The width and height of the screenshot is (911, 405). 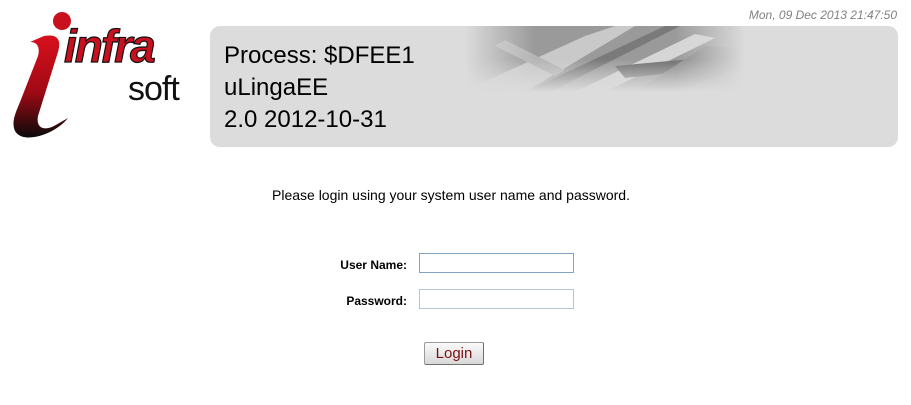 I want to click on username-row: User Name:, so click(x=455, y=265).